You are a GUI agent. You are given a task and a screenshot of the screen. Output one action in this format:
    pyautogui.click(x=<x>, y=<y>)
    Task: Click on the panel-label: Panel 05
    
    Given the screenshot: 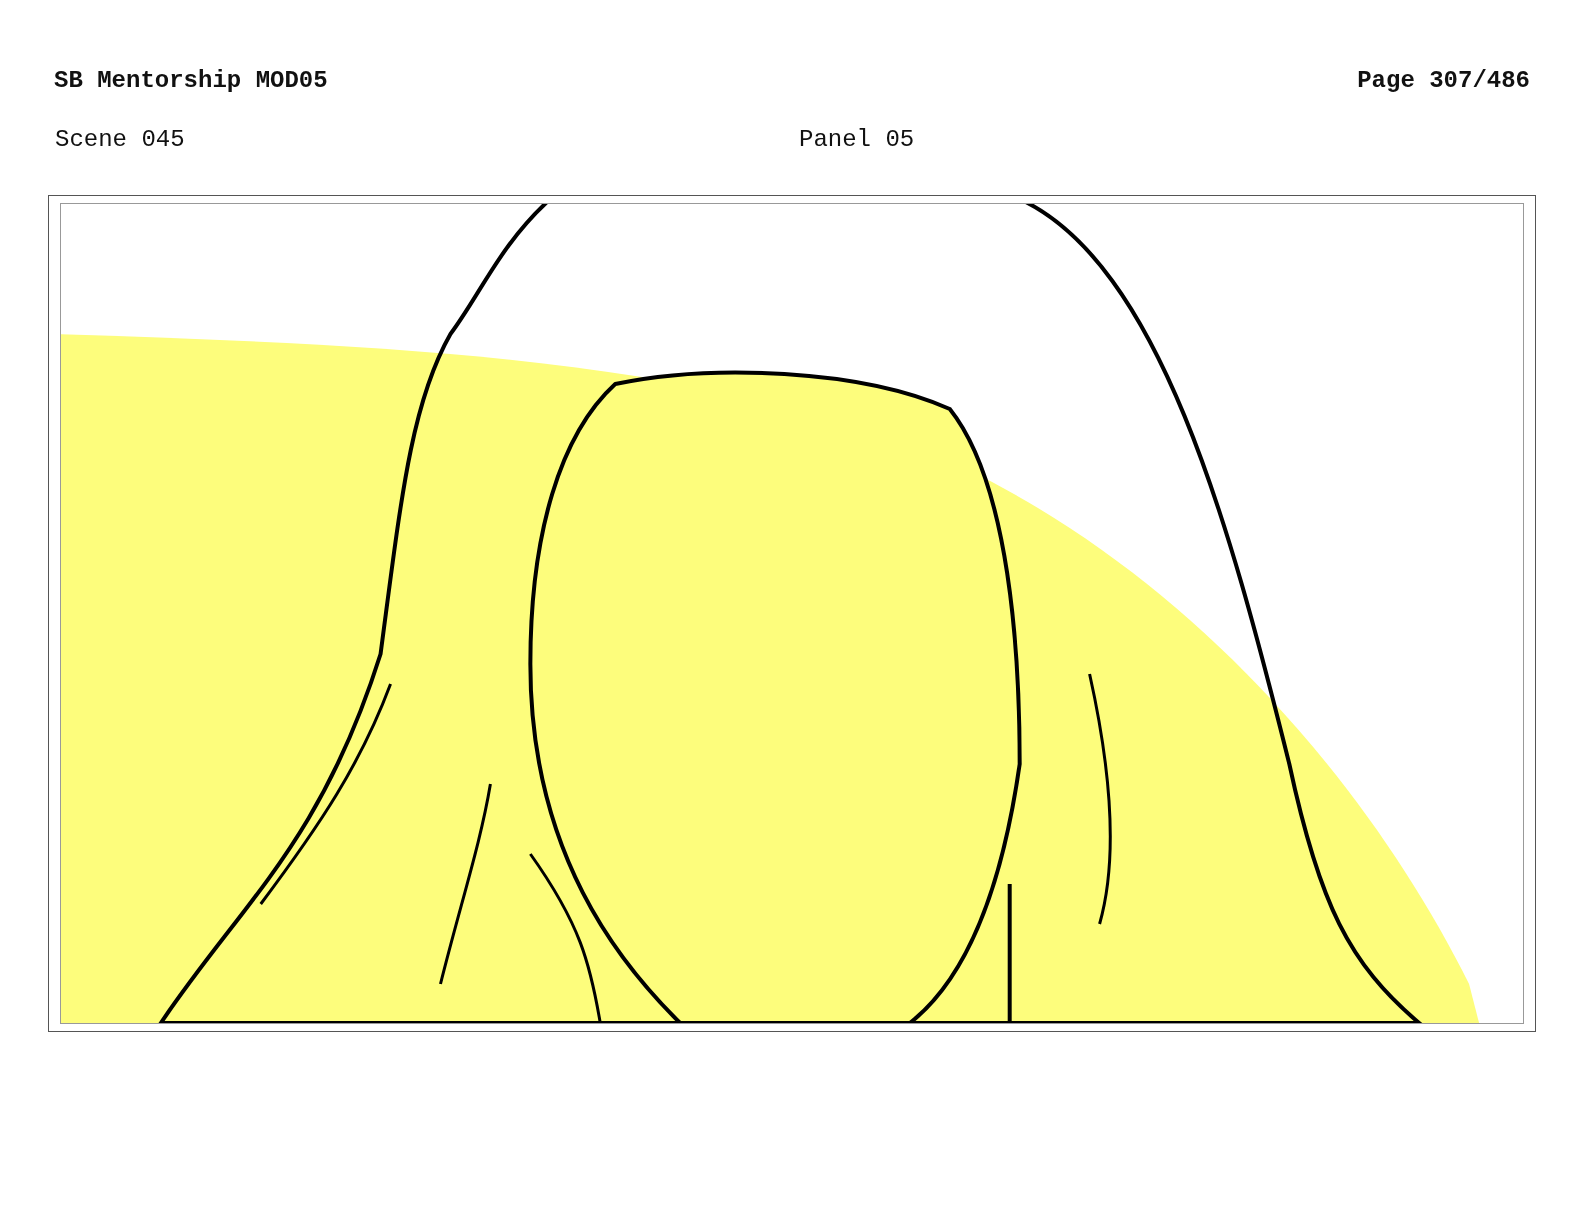 What is the action you would take?
    pyautogui.click(x=857, y=140)
    